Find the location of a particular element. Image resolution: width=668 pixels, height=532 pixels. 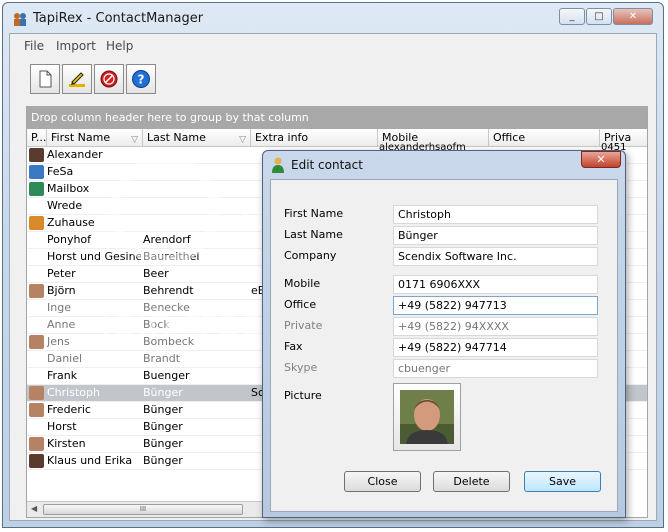

private-label: Private is located at coordinates (303, 325).